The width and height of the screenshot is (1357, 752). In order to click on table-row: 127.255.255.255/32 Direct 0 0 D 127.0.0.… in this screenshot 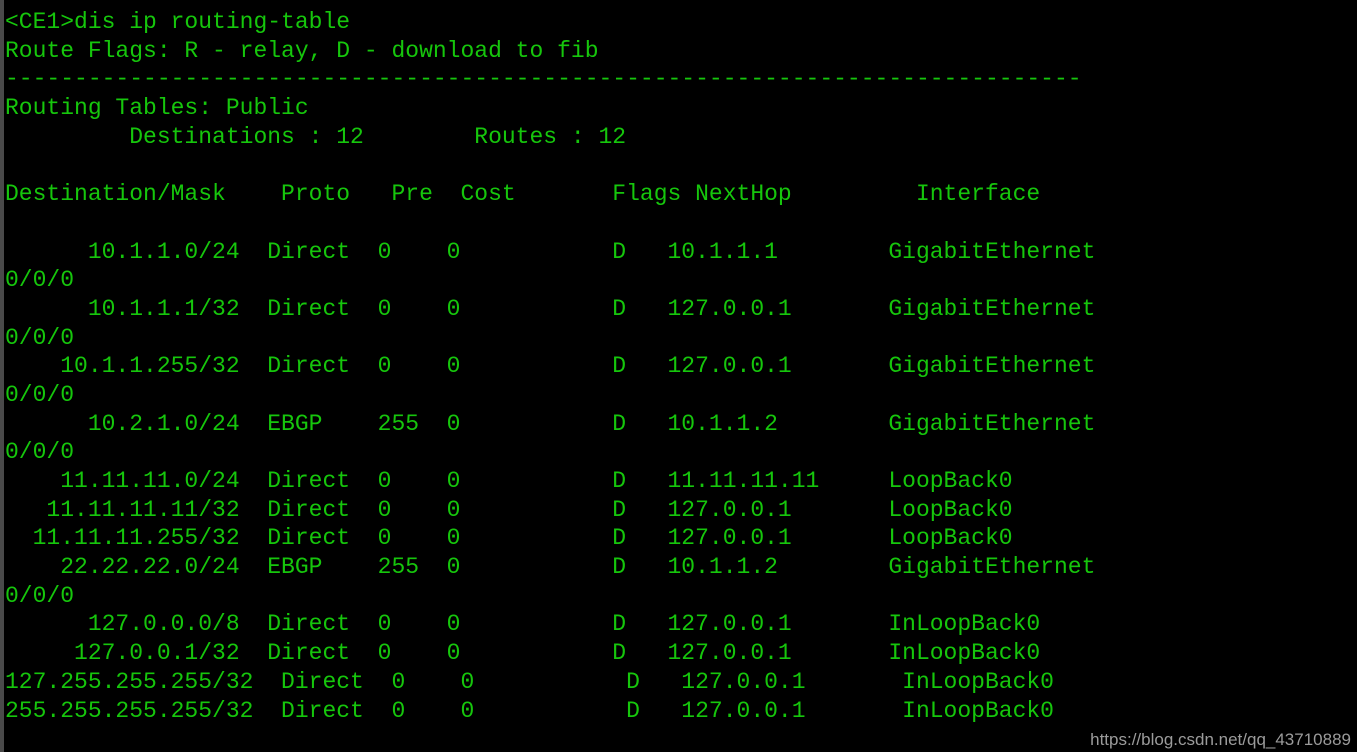, I will do `click(529, 681)`.